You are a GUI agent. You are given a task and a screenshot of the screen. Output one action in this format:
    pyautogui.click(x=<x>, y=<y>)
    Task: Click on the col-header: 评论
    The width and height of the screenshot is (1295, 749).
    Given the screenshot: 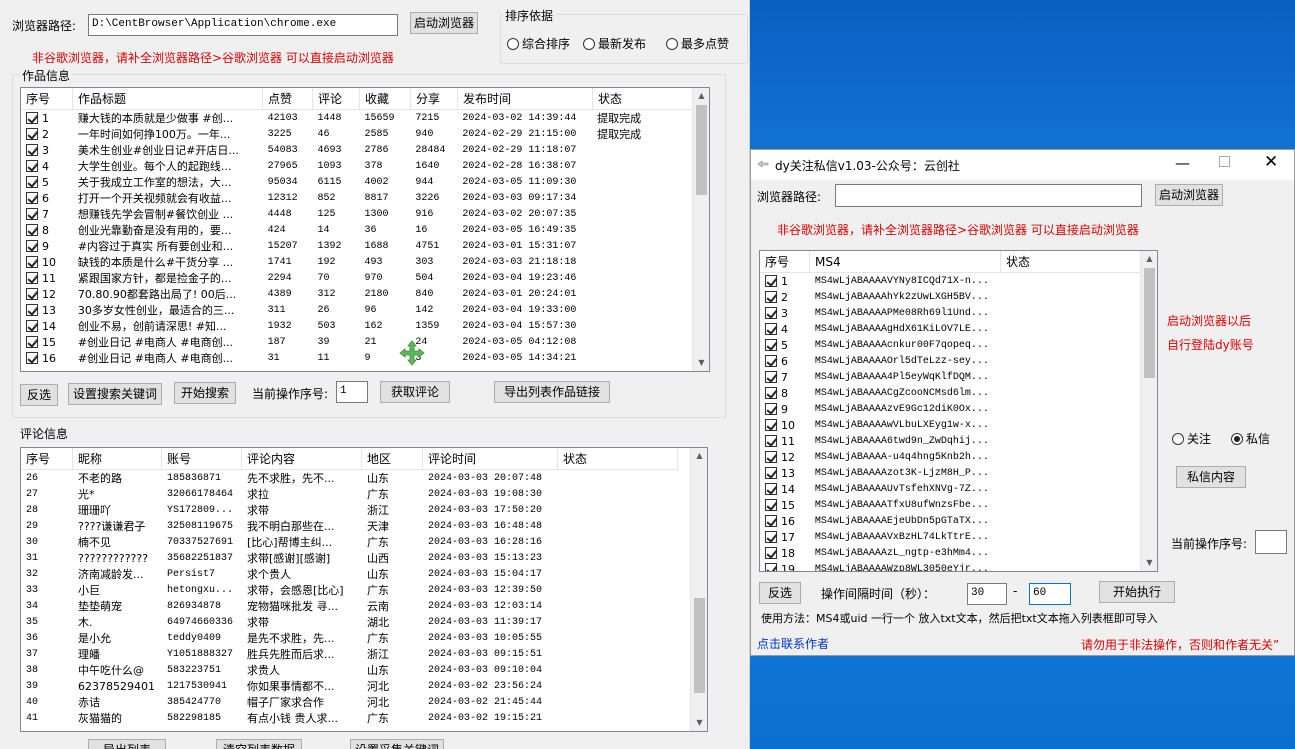 What is the action you would take?
    pyautogui.click(x=336, y=98)
    